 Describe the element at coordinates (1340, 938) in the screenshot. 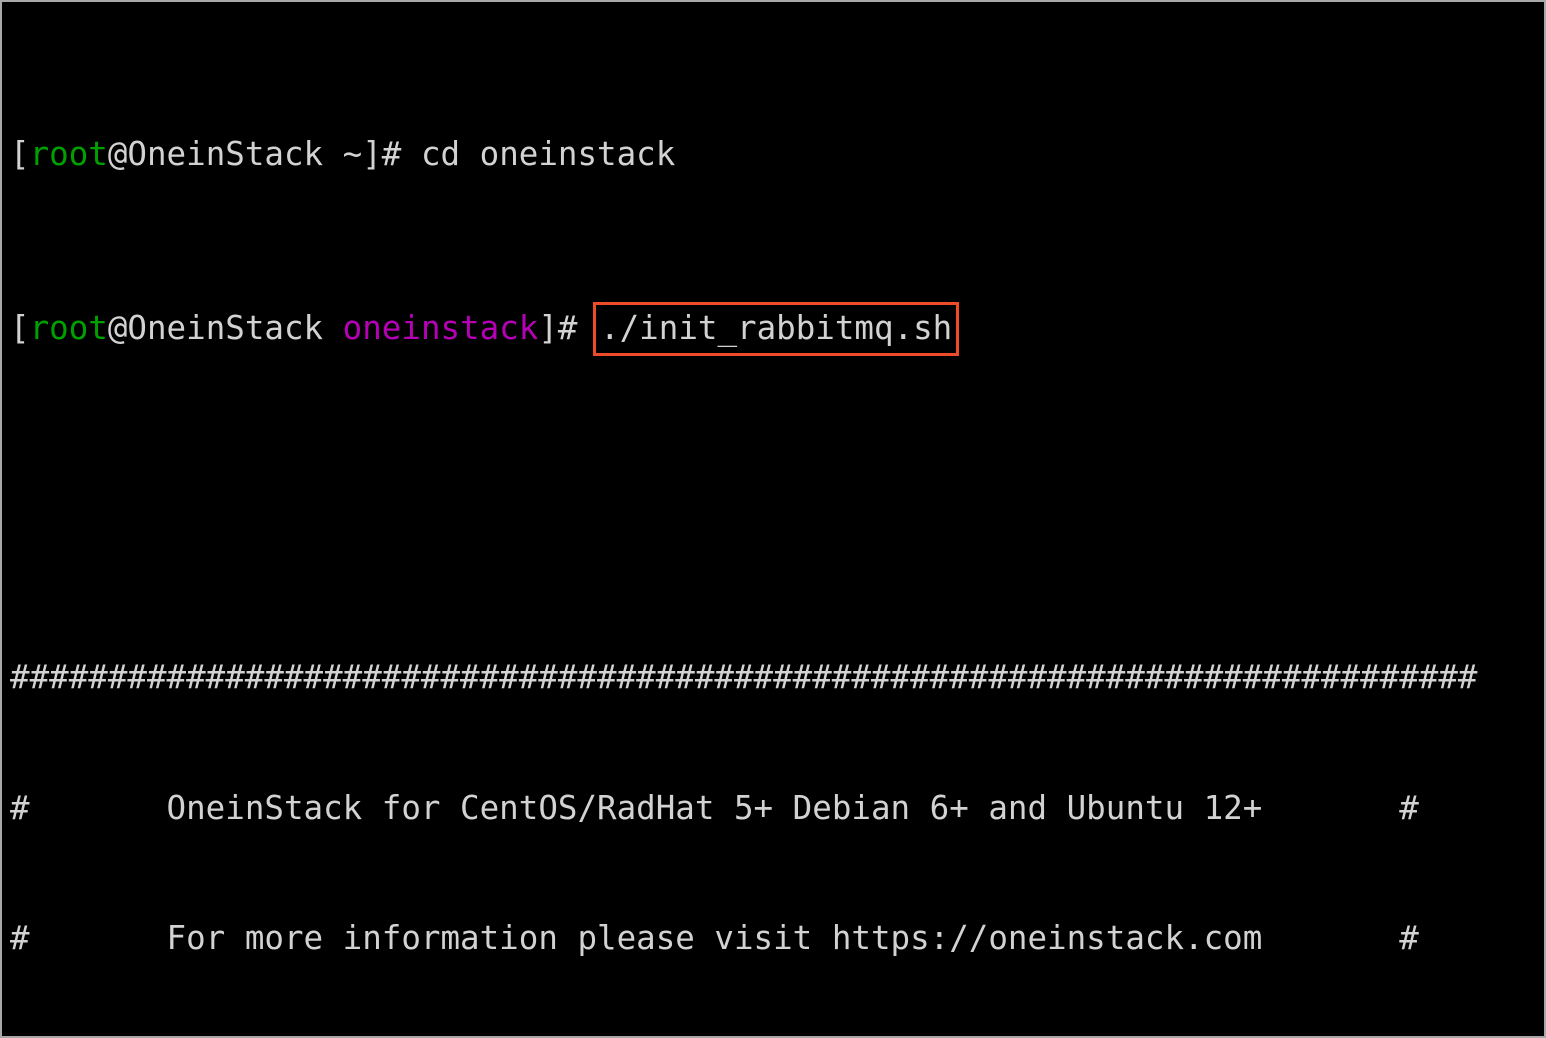

I see `banner-line-2-suffix: #` at that location.